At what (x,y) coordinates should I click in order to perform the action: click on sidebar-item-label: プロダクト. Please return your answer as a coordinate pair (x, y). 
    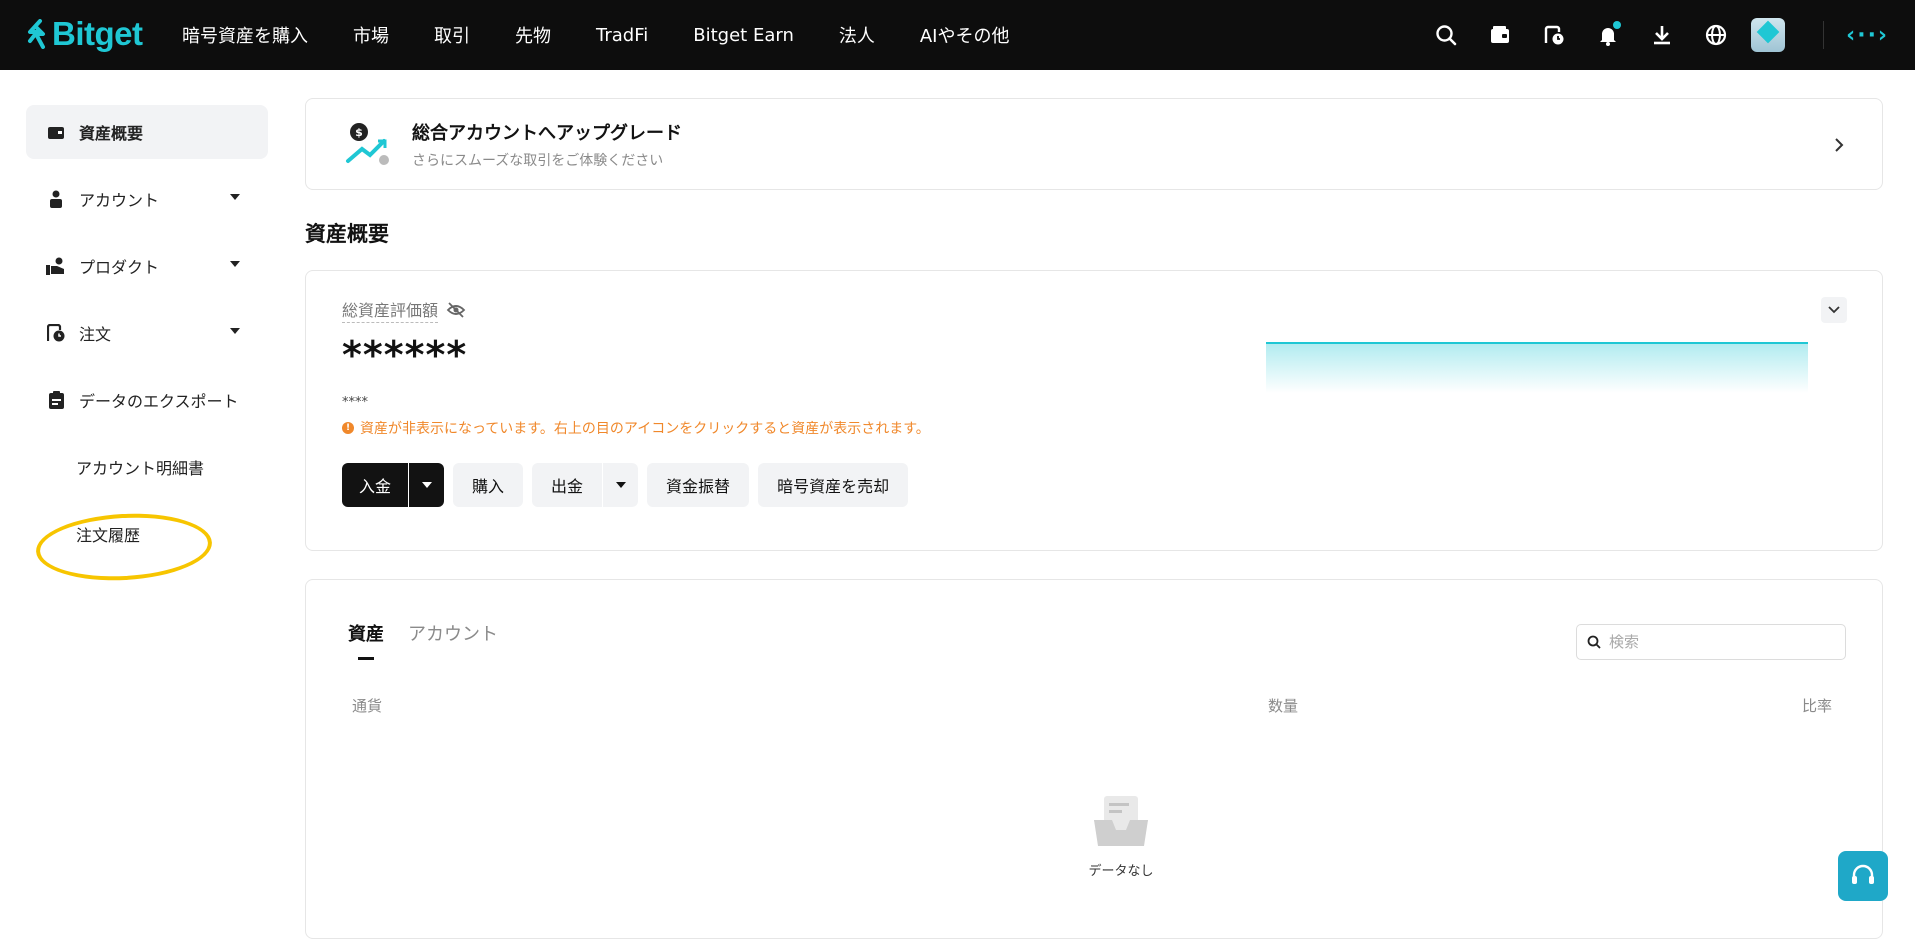
    Looking at the image, I should click on (119, 267).